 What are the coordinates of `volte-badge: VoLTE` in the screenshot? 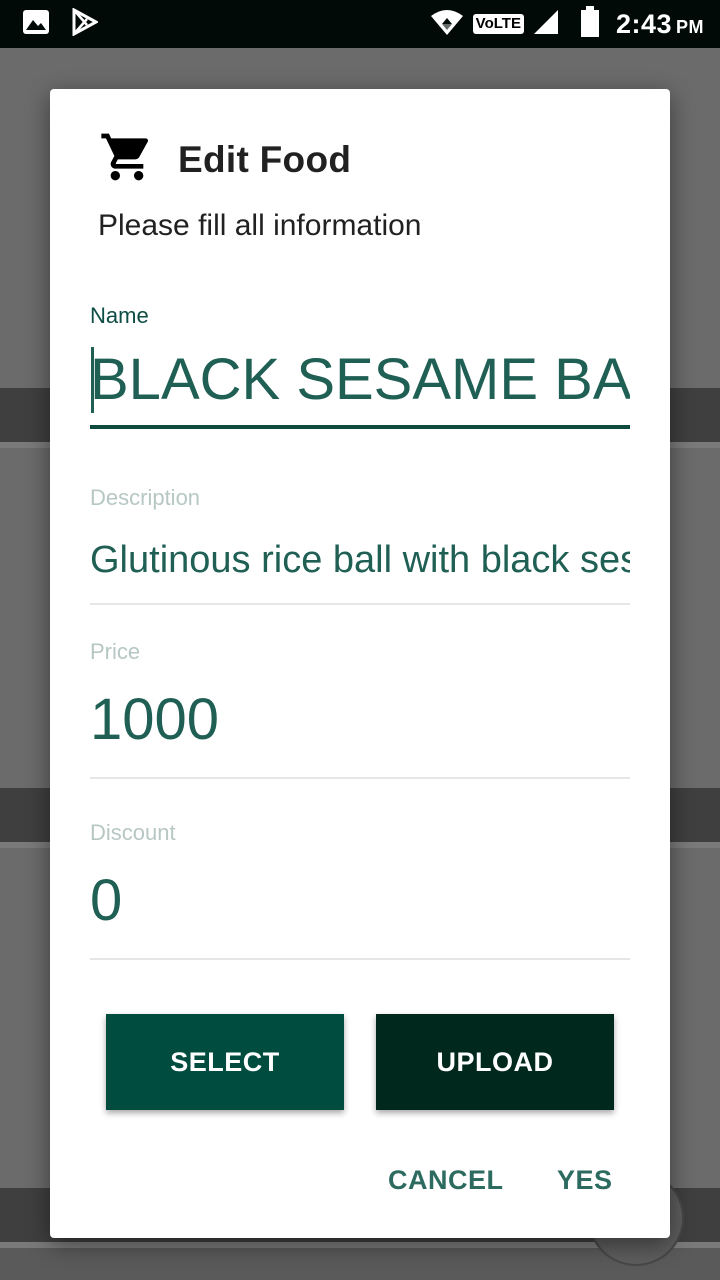 It's located at (498, 24).